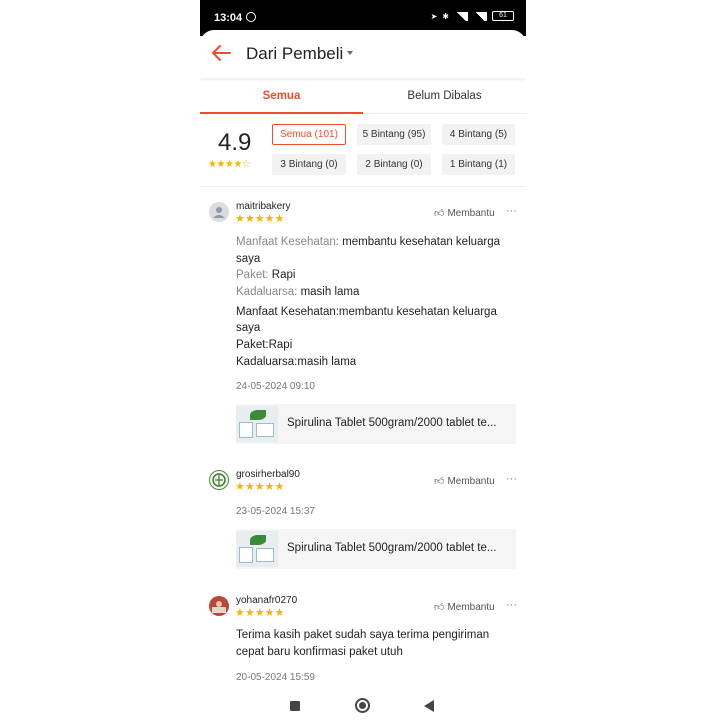 This screenshot has height=726, width=726. I want to click on review-attribute: Paket: Rapi, so click(266, 275).